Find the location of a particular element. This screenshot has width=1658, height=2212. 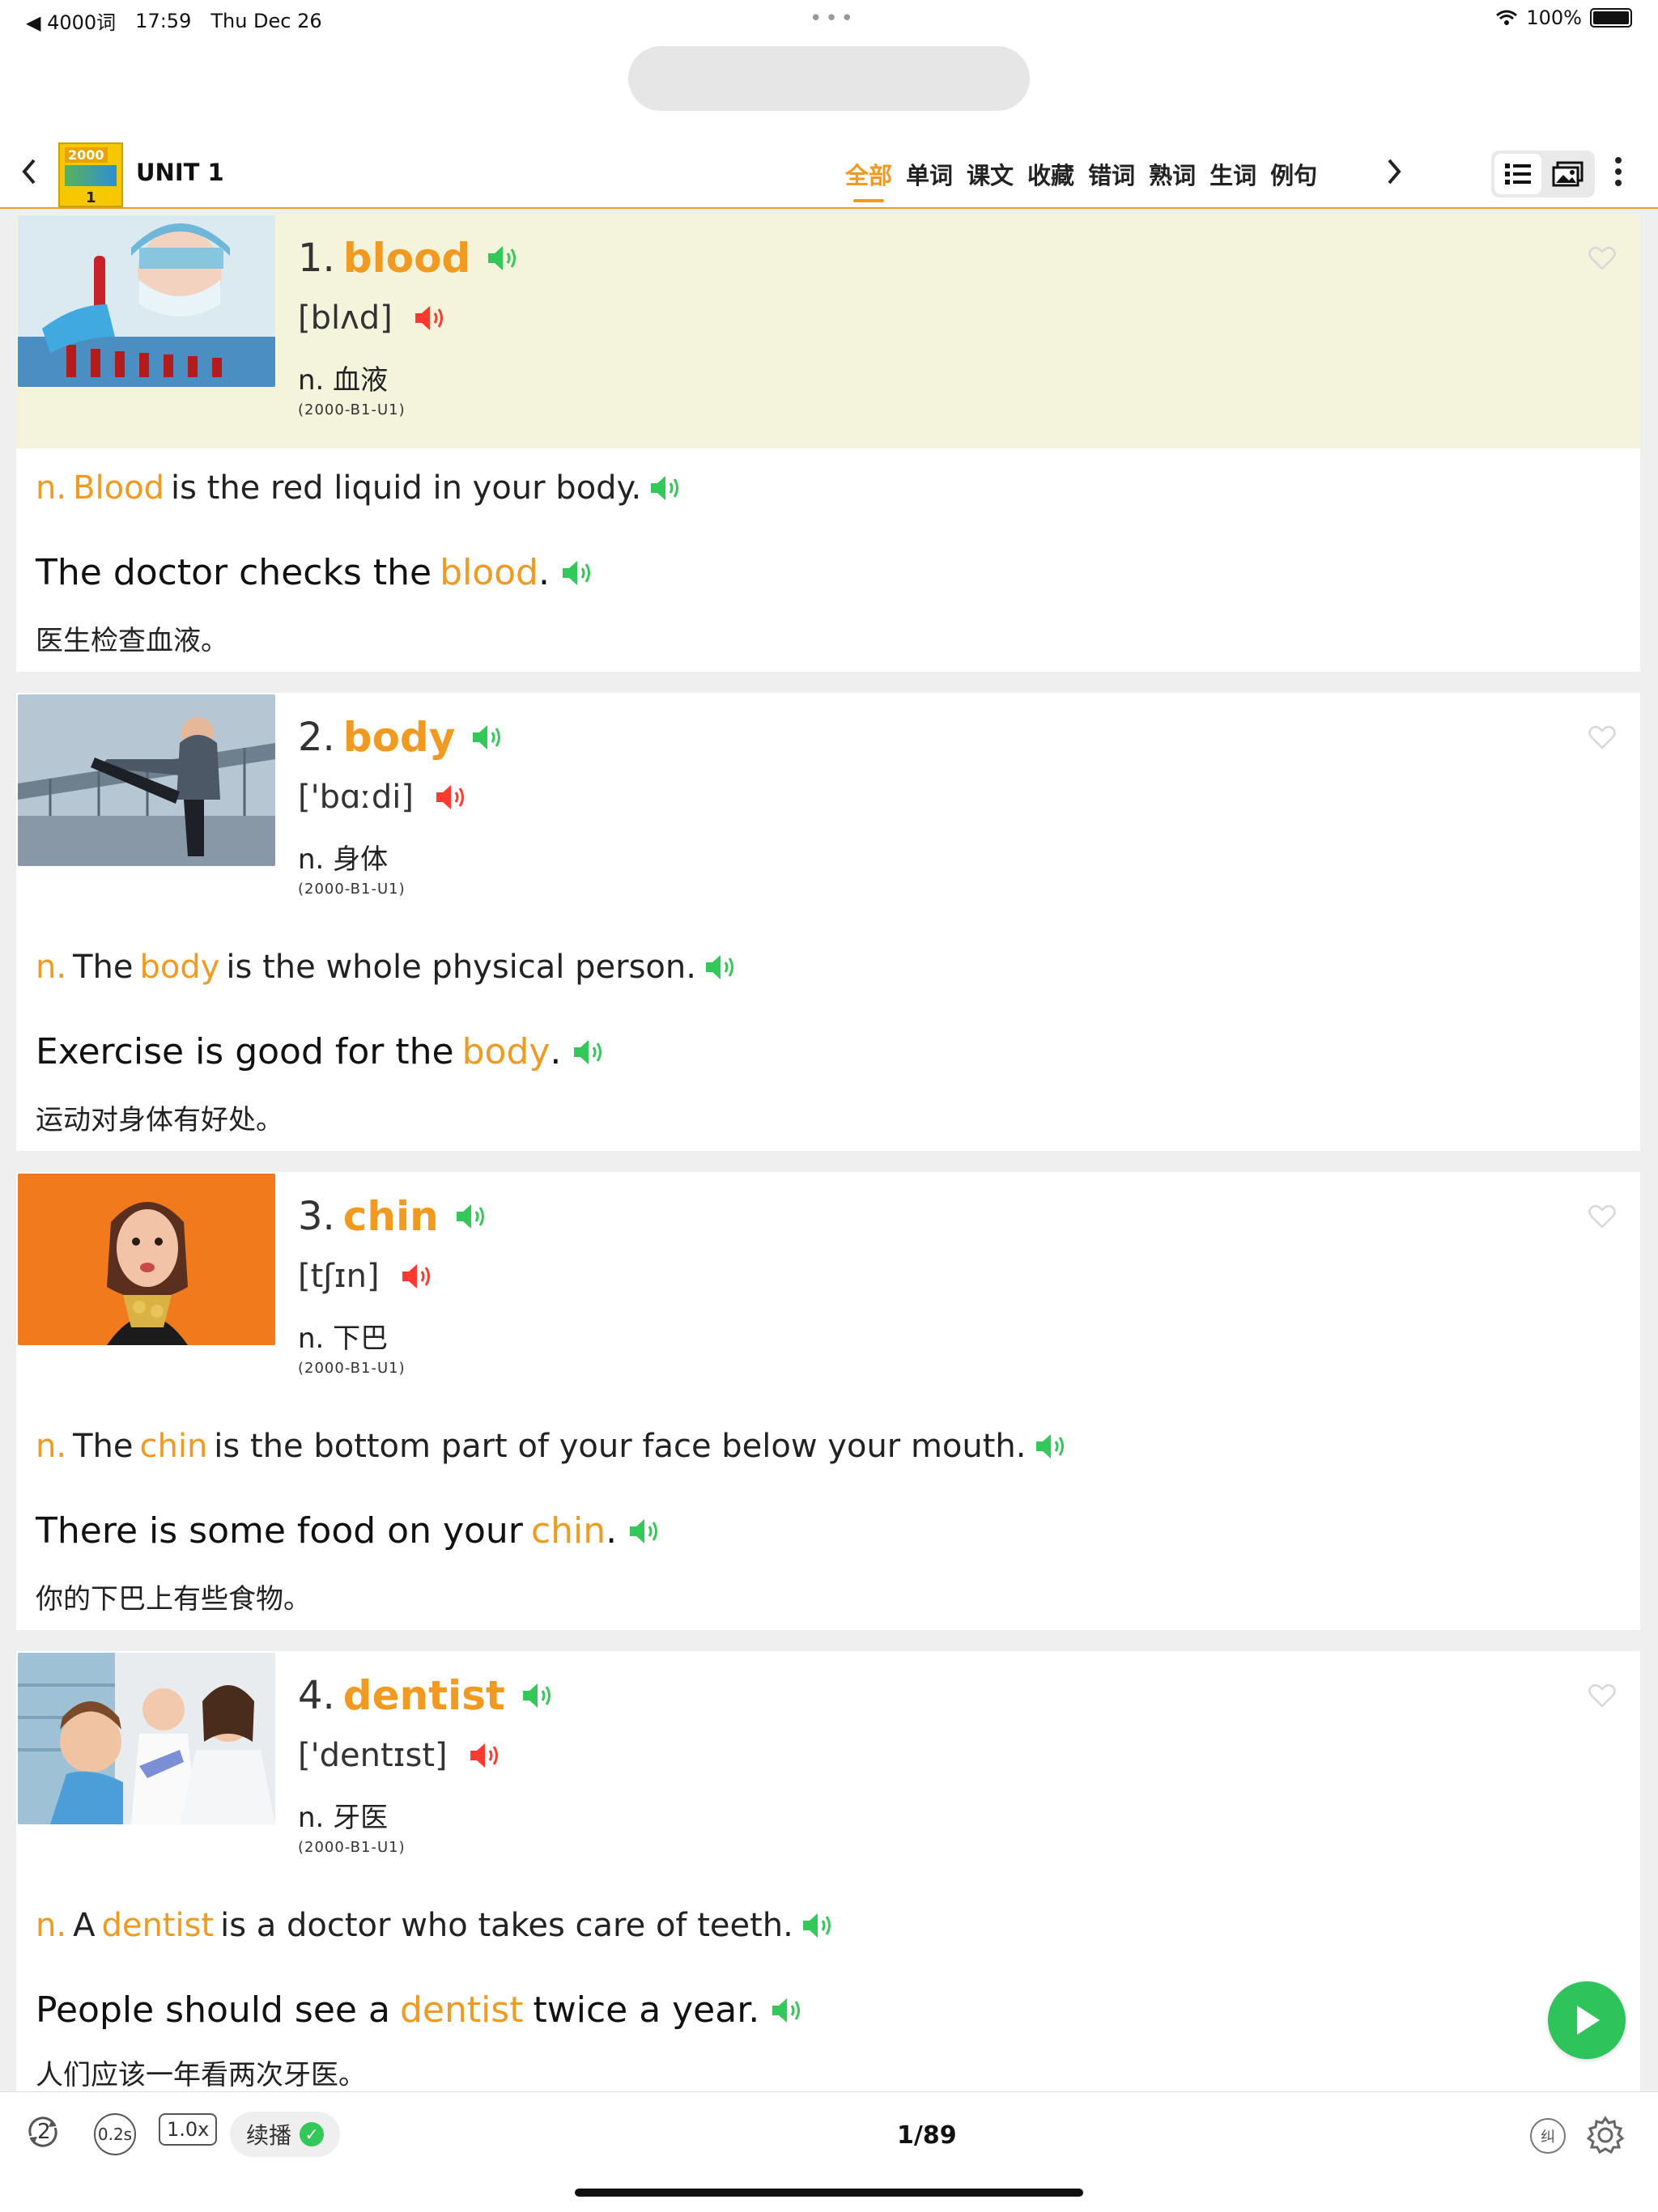

definition-keyword: body is located at coordinates (179, 967).